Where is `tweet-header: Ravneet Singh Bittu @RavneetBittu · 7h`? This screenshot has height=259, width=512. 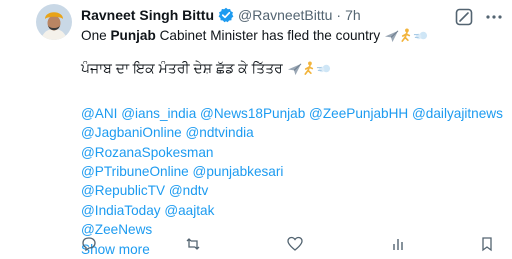 tweet-header: Ravneet Singh Bittu @RavneetBittu · 7h is located at coordinates (221, 15).